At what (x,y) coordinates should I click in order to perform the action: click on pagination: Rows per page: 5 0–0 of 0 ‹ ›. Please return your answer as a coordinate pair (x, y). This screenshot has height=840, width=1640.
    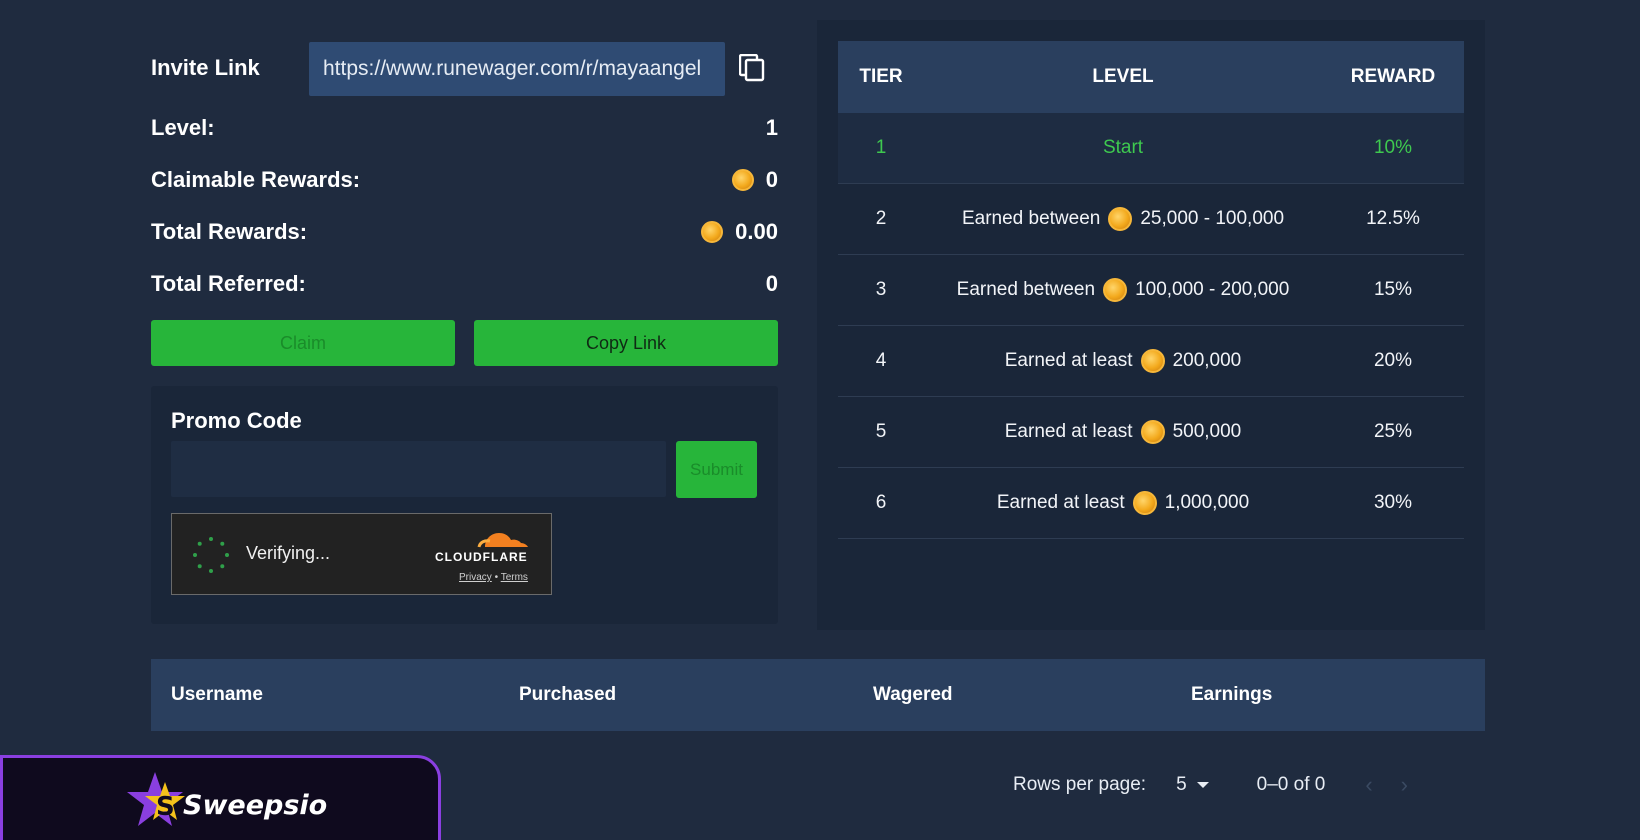
    Looking at the image, I should click on (1210, 785).